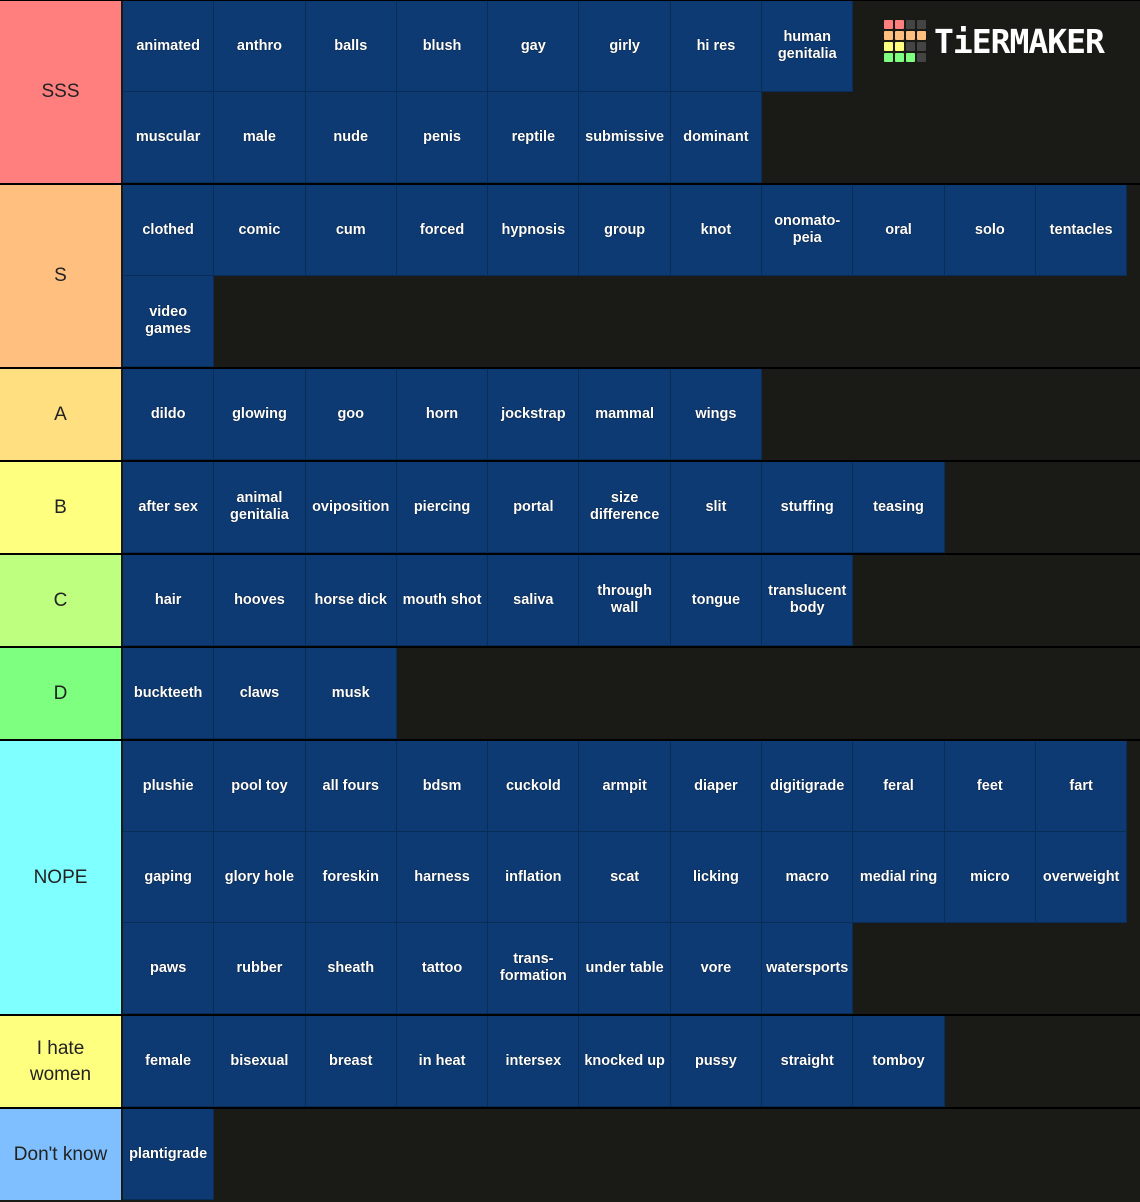 This screenshot has width=1140, height=1202. What do you see at coordinates (534, 968) in the screenshot?
I see `tier-item: trans- formation` at bounding box center [534, 968].